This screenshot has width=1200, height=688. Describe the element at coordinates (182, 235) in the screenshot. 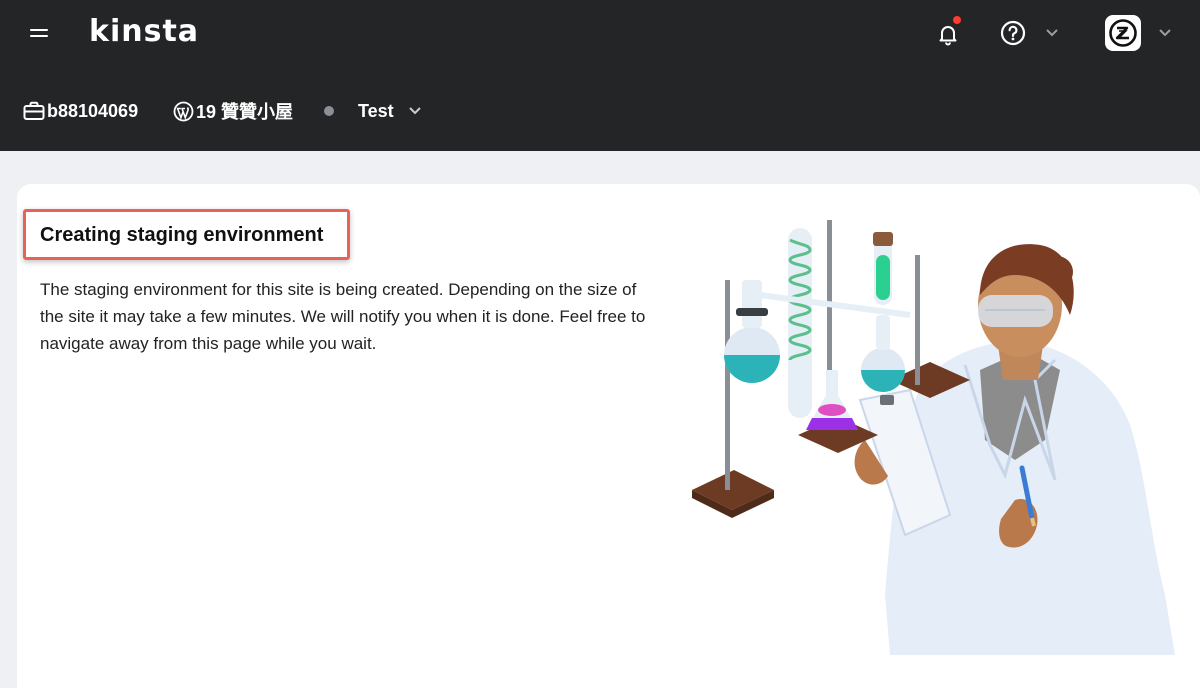

I see `page-title: Creating staging environment` at that location.